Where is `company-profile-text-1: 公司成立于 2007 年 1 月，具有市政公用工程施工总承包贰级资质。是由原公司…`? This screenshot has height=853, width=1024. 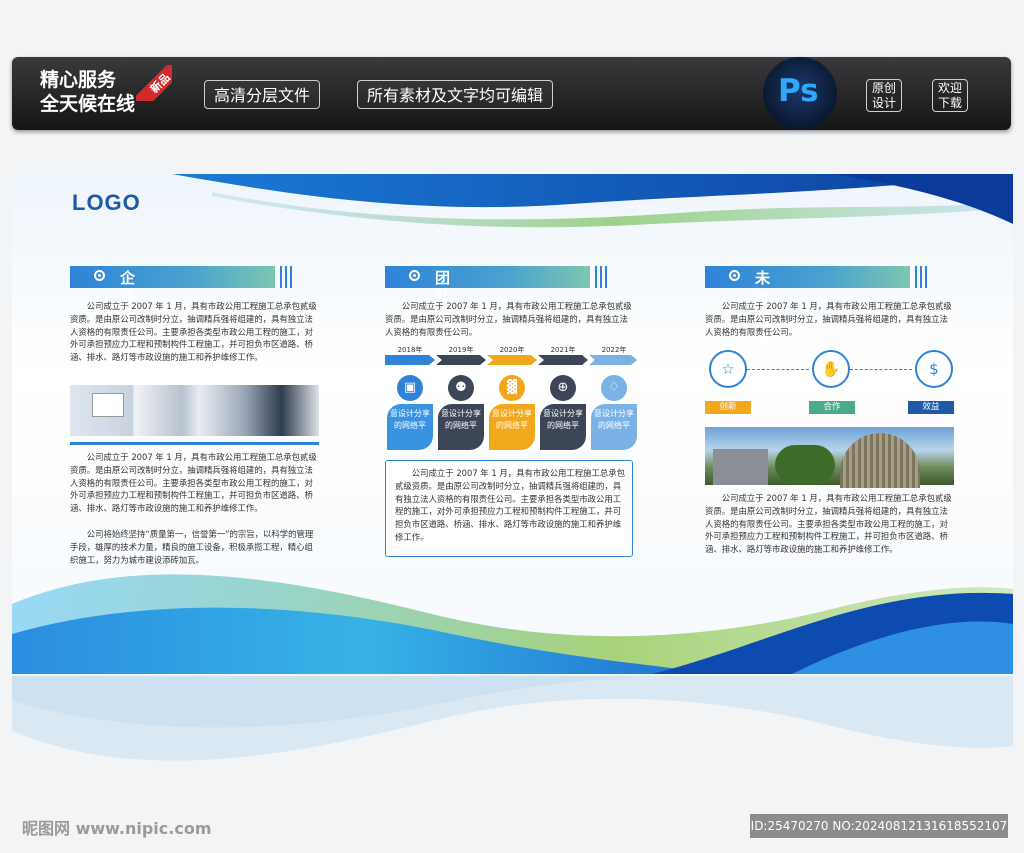
company-profile-text-1: 公司成立于 2007 年 1 月，具有市政公用工程施工总承包贰级资质。是由原公司… is located at coordinates (193, 332).